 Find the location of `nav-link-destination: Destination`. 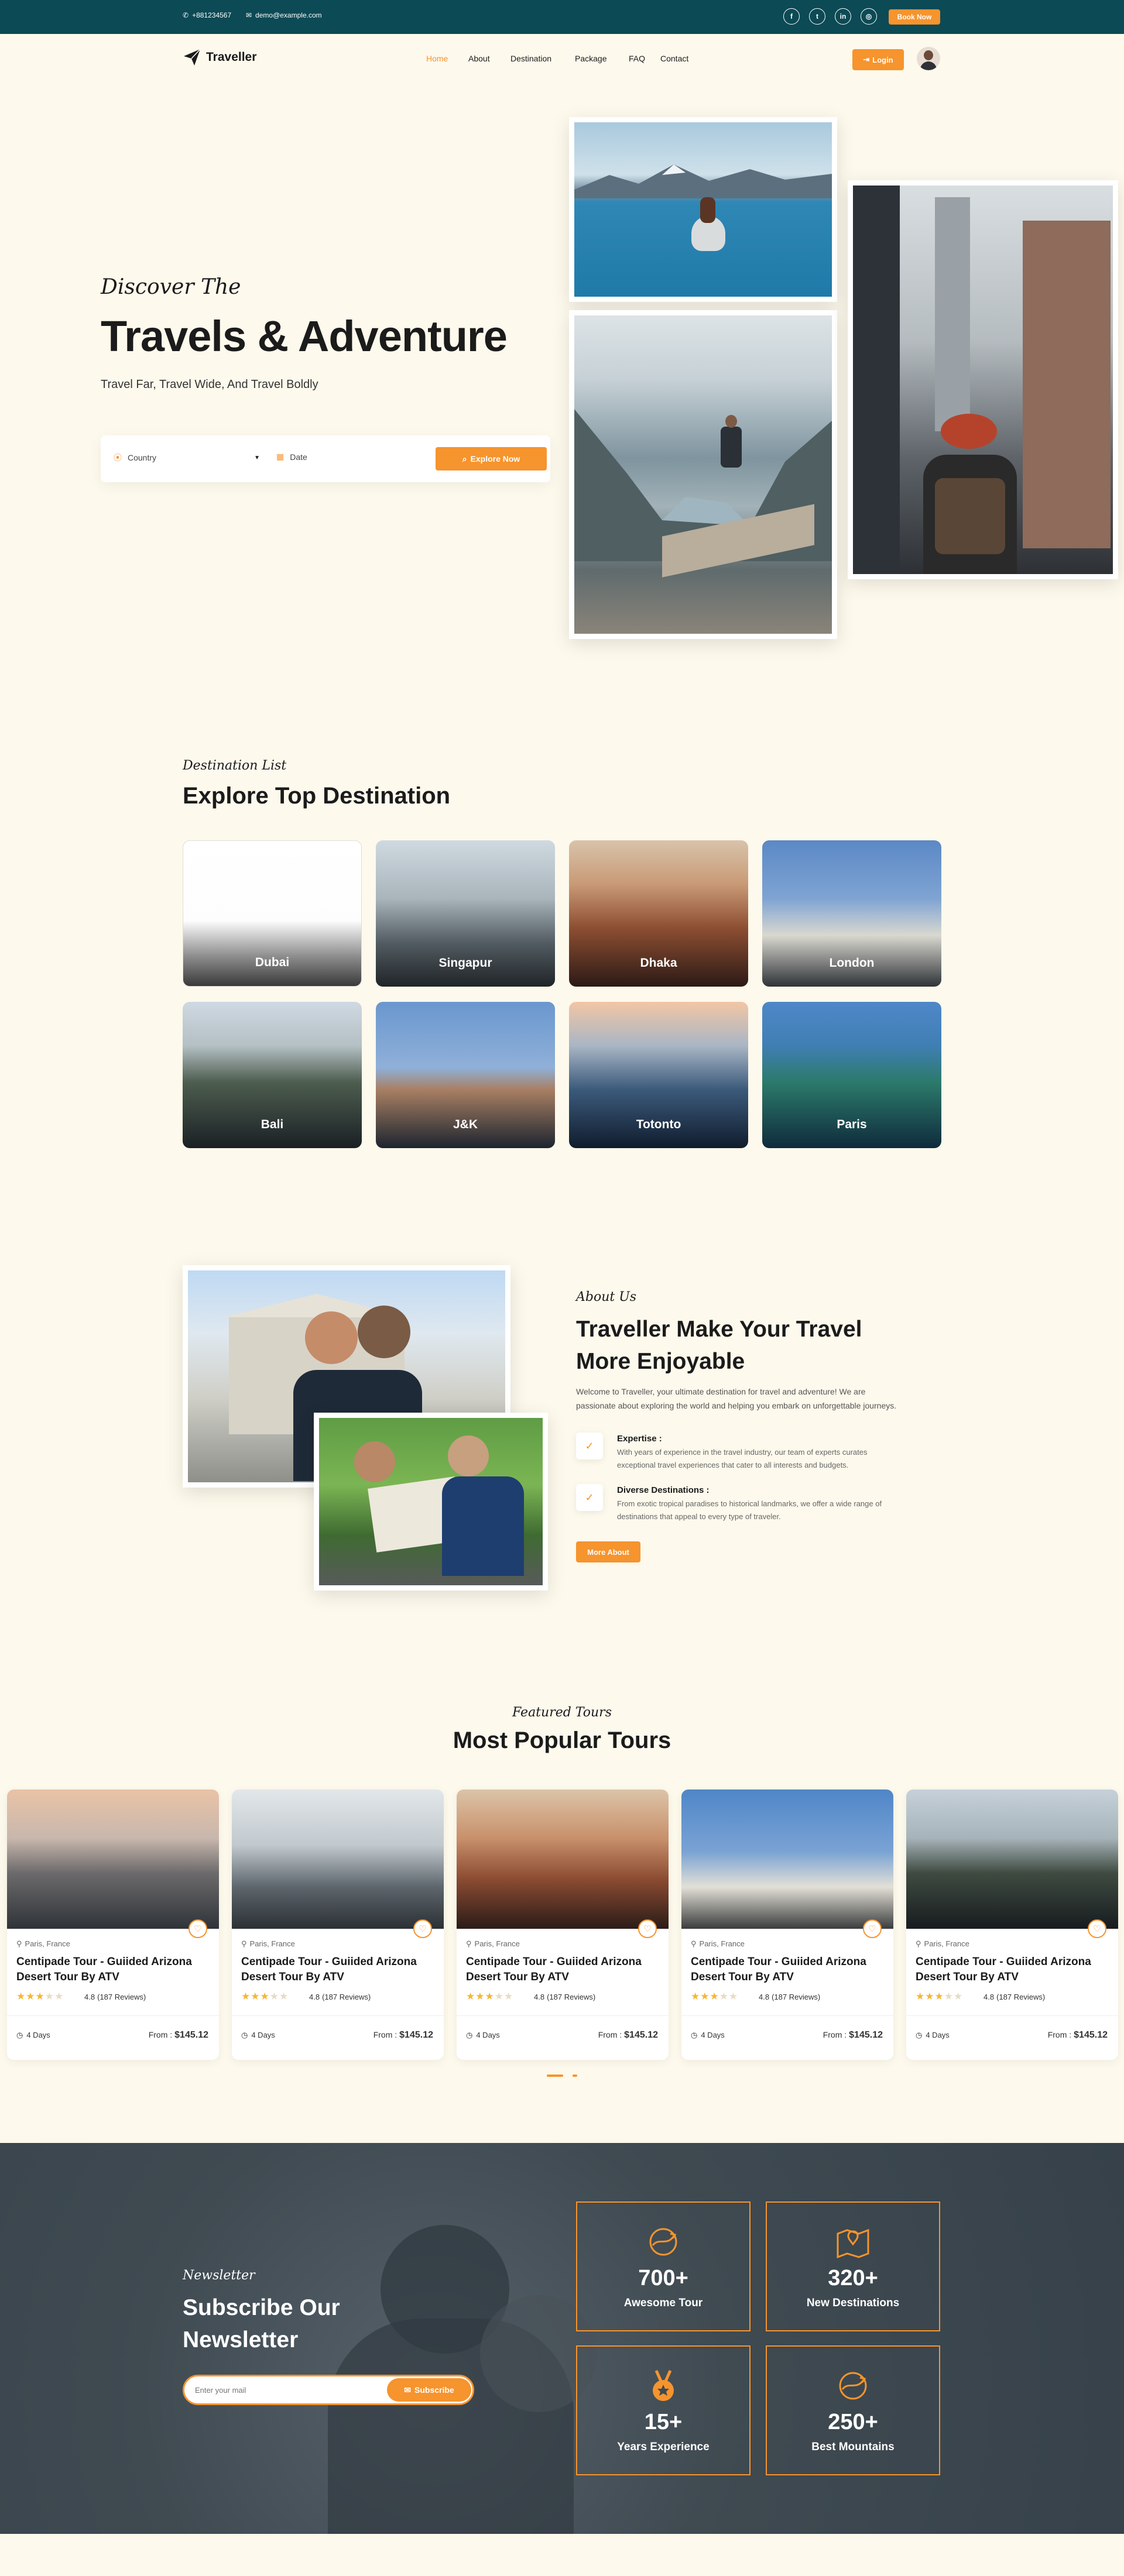

nav-link-destination: Destination is located at coordinates (530, 58).